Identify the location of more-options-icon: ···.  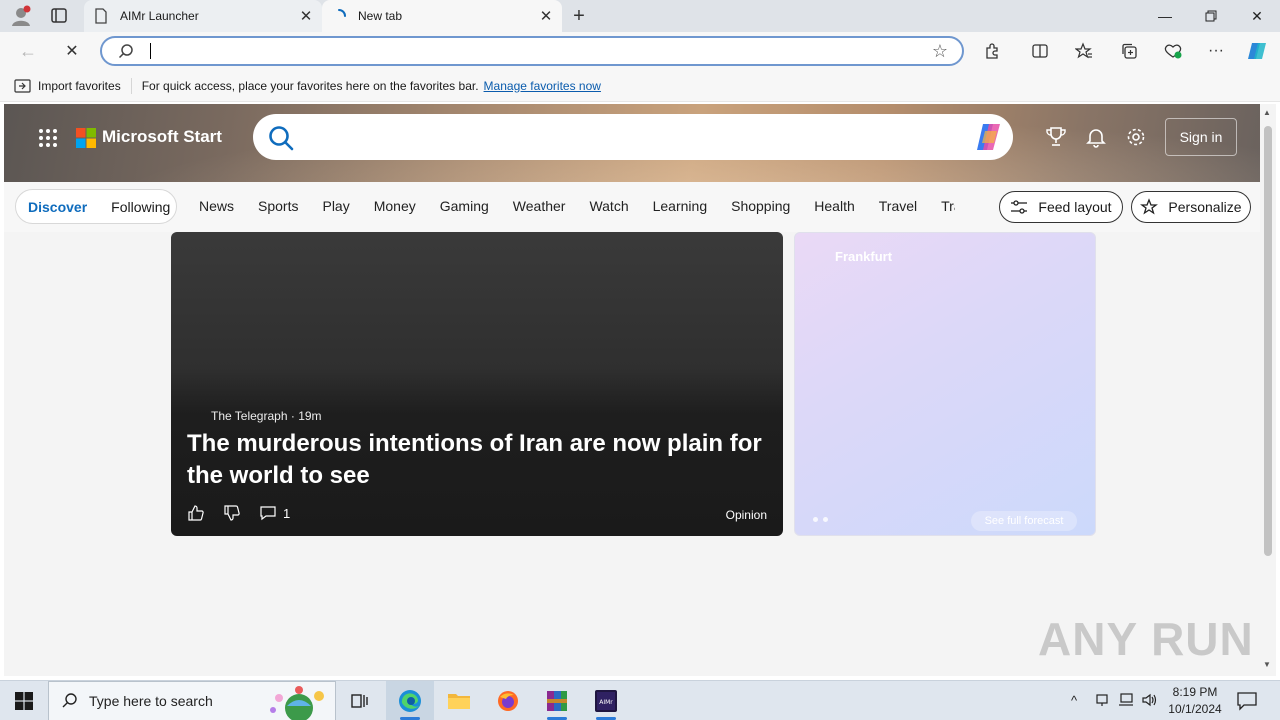
(1216, 51).